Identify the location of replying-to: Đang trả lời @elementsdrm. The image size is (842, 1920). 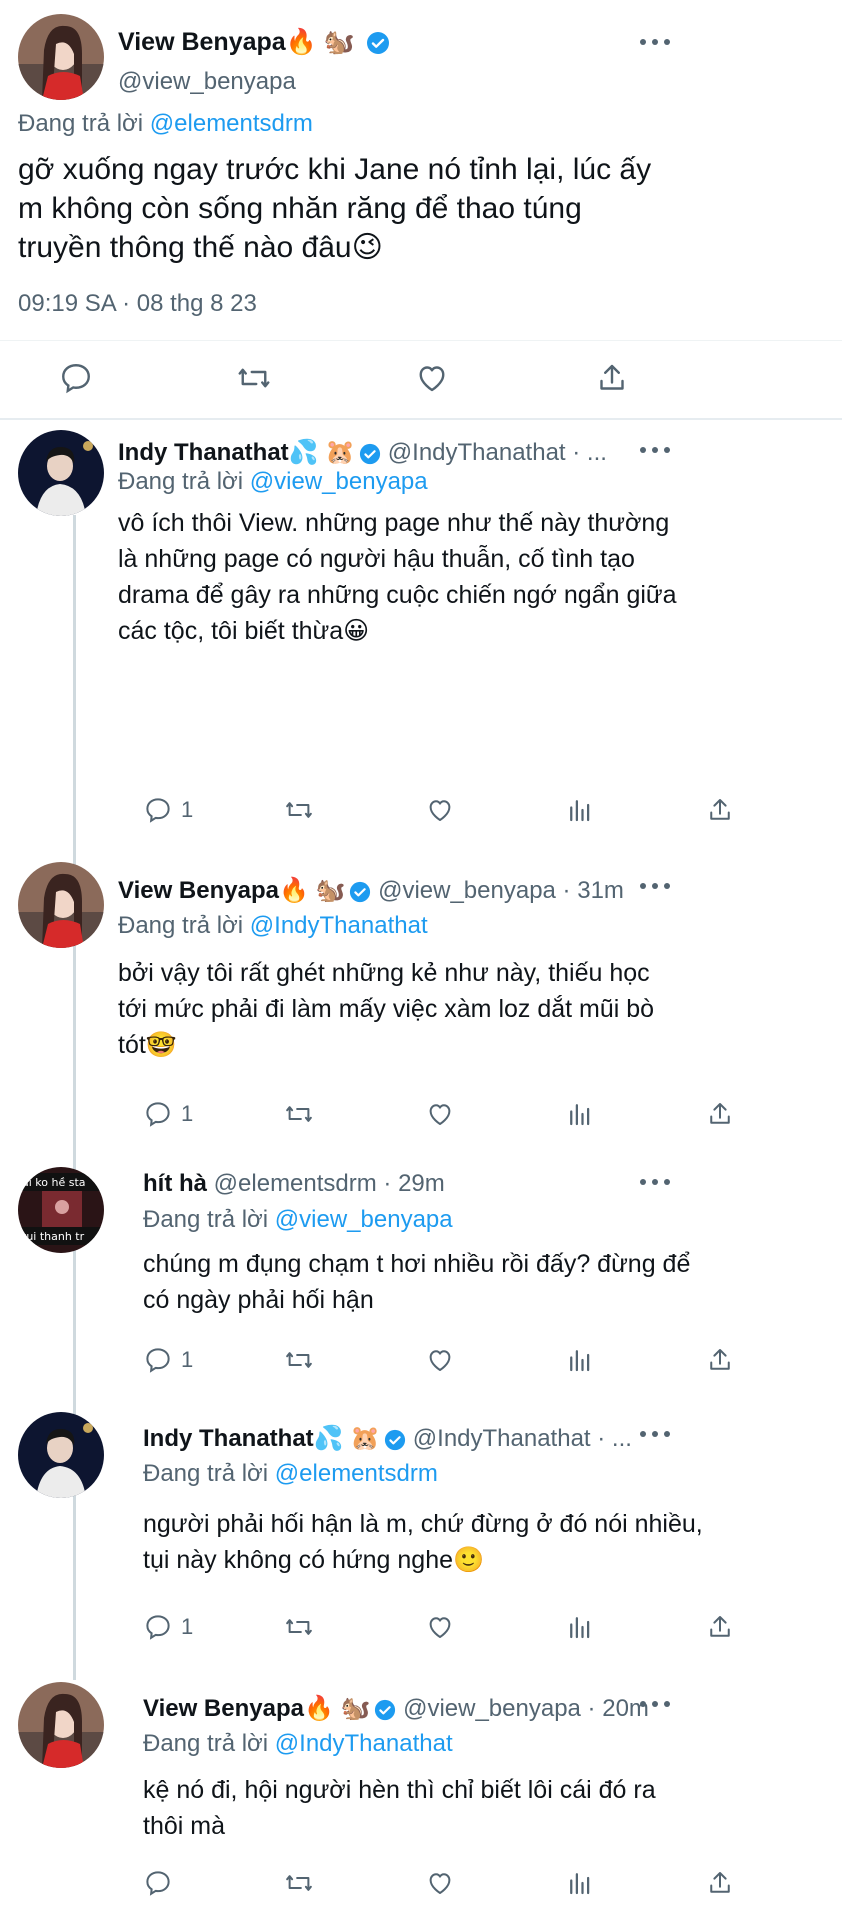
(290, 1474).